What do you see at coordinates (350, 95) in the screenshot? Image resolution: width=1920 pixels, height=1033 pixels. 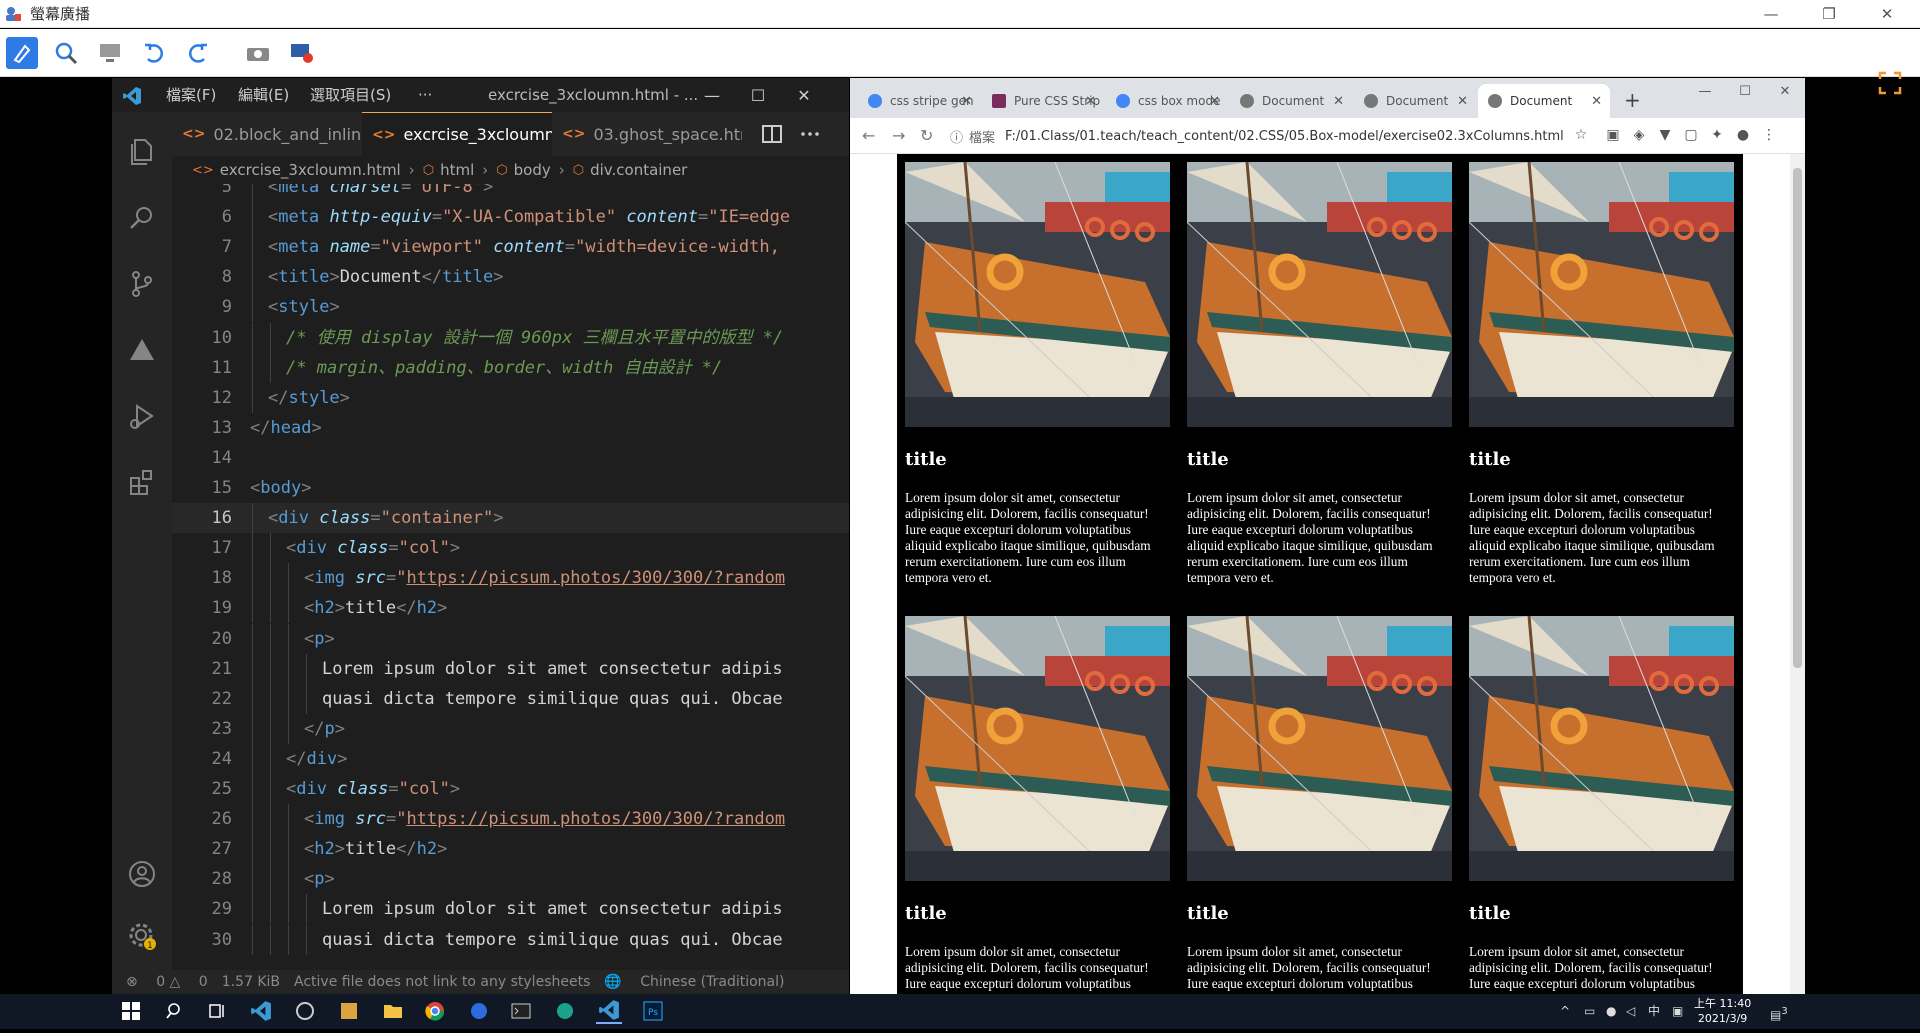 I see `menu-selection: 選取項目(S)` at bounding box center [350, 95].